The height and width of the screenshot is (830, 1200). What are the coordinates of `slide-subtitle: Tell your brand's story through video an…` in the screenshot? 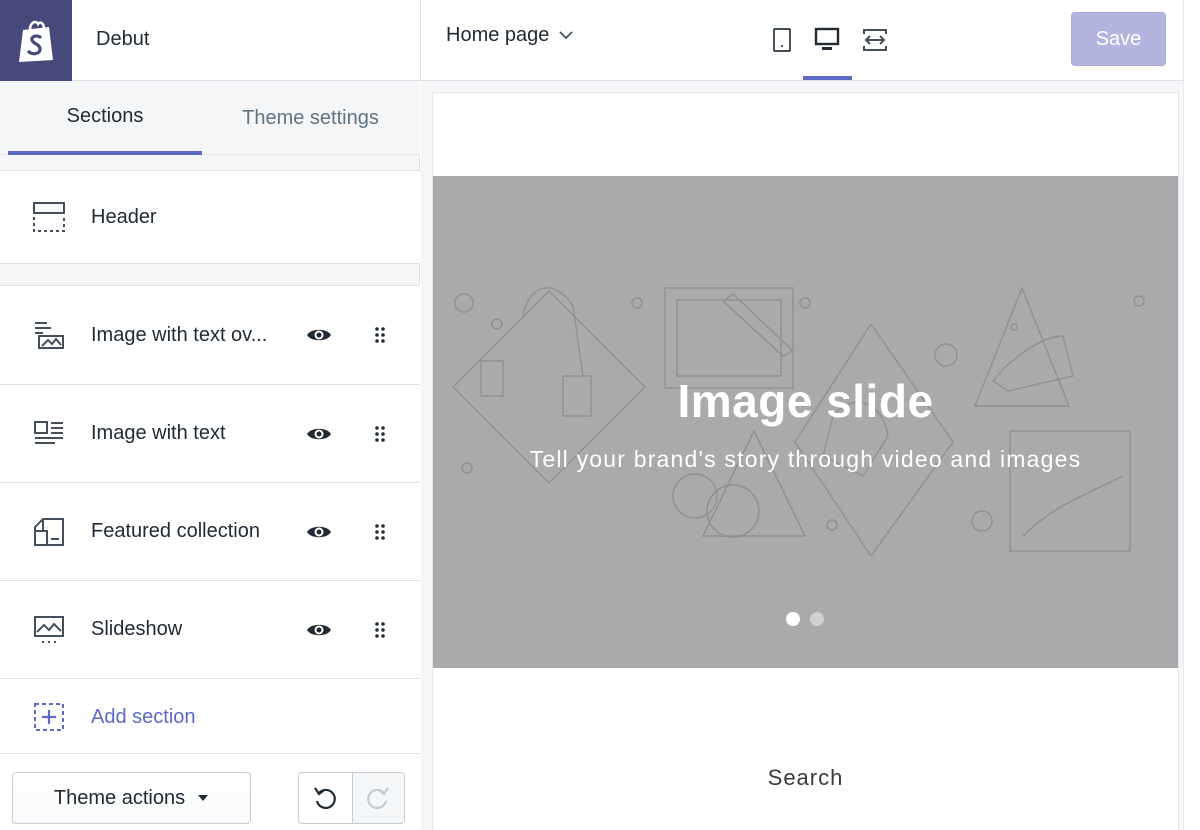 It's located at (805, 459).